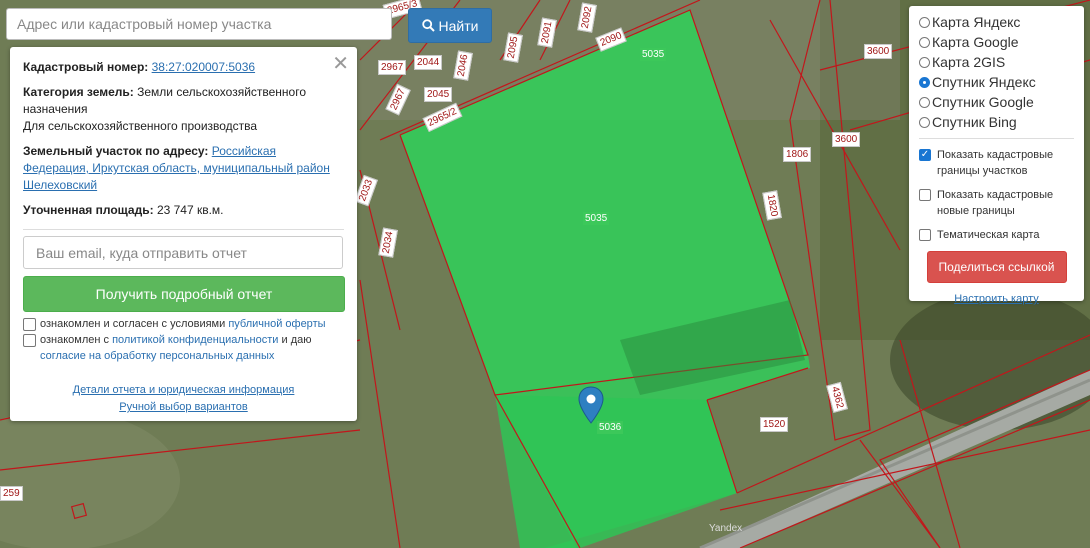 The height and width of the screenshot is (548, 1090). What do you see at coordinates (195, 340) in the screenshot?
I see `privacy-link: политикой конфиденциальности` at bounding box center [195, 340].